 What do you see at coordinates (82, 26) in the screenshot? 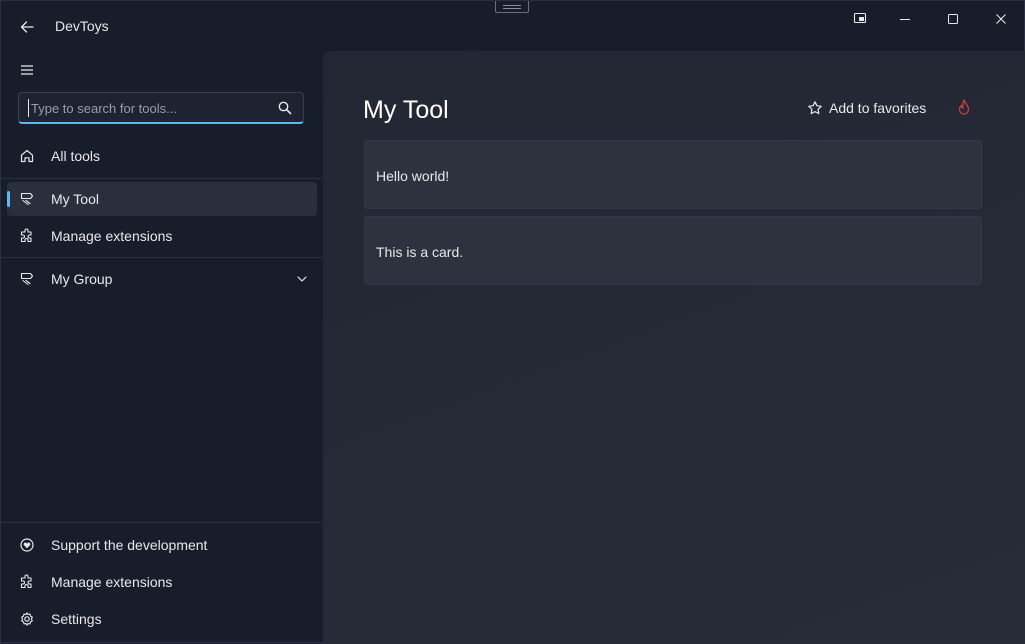
I see `app-title: DevToys` at bounding box center [82, 26].